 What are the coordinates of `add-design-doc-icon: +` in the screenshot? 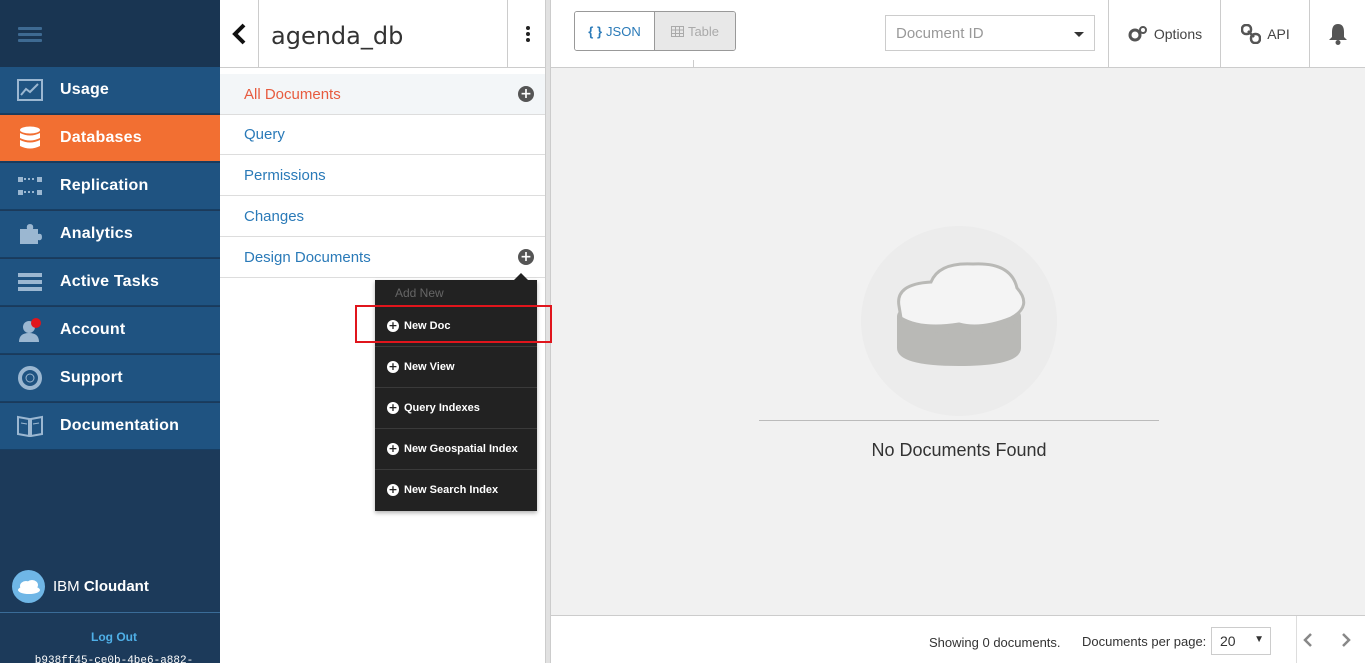 It's located at (526, 257).